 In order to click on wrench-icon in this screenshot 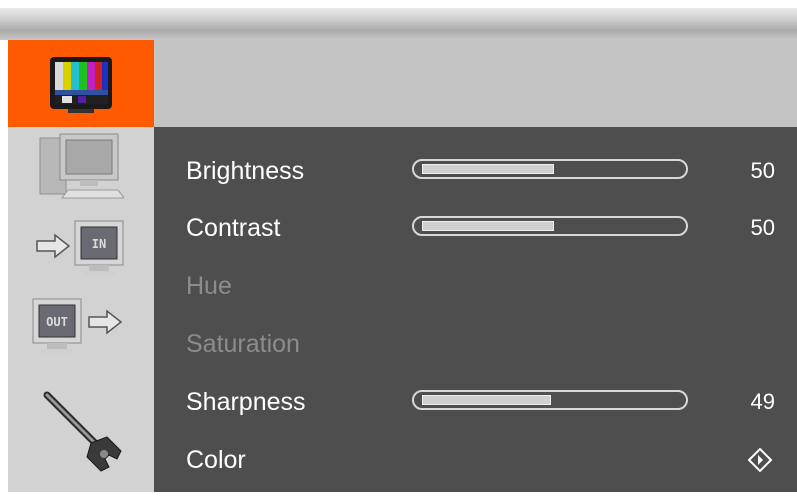, I will do `click(82, 431)`.